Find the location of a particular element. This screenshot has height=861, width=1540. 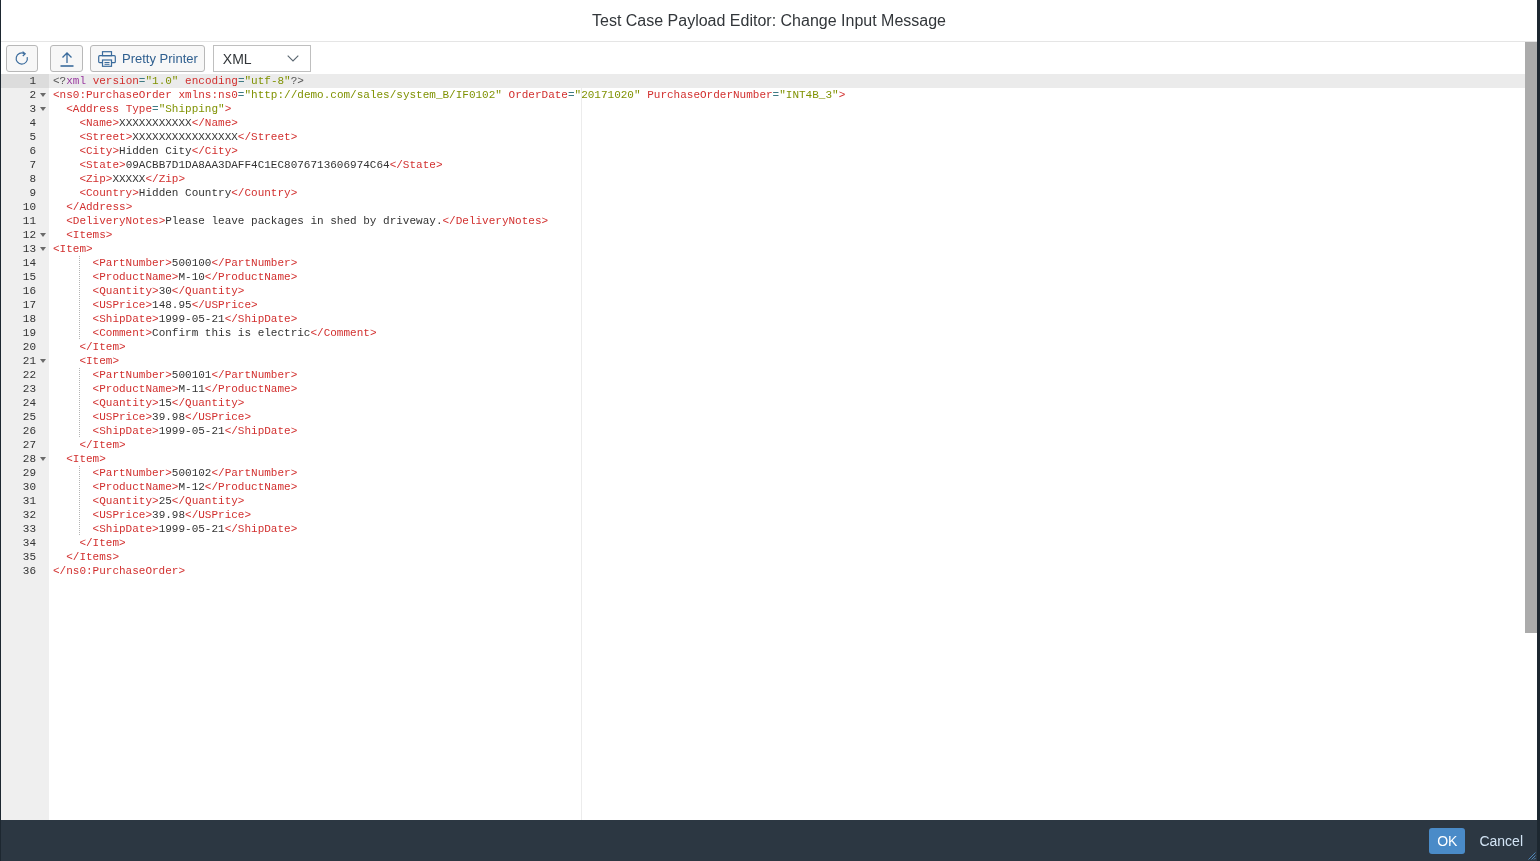

line-number: 34 is located at coordinates (28, 543).